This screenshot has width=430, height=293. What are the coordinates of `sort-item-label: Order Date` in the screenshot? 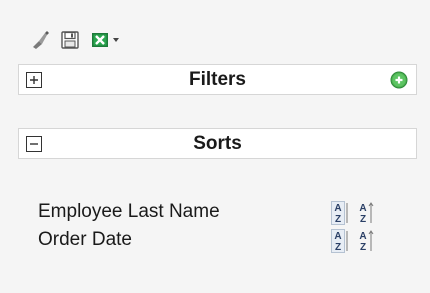 It's located at (85, 239).